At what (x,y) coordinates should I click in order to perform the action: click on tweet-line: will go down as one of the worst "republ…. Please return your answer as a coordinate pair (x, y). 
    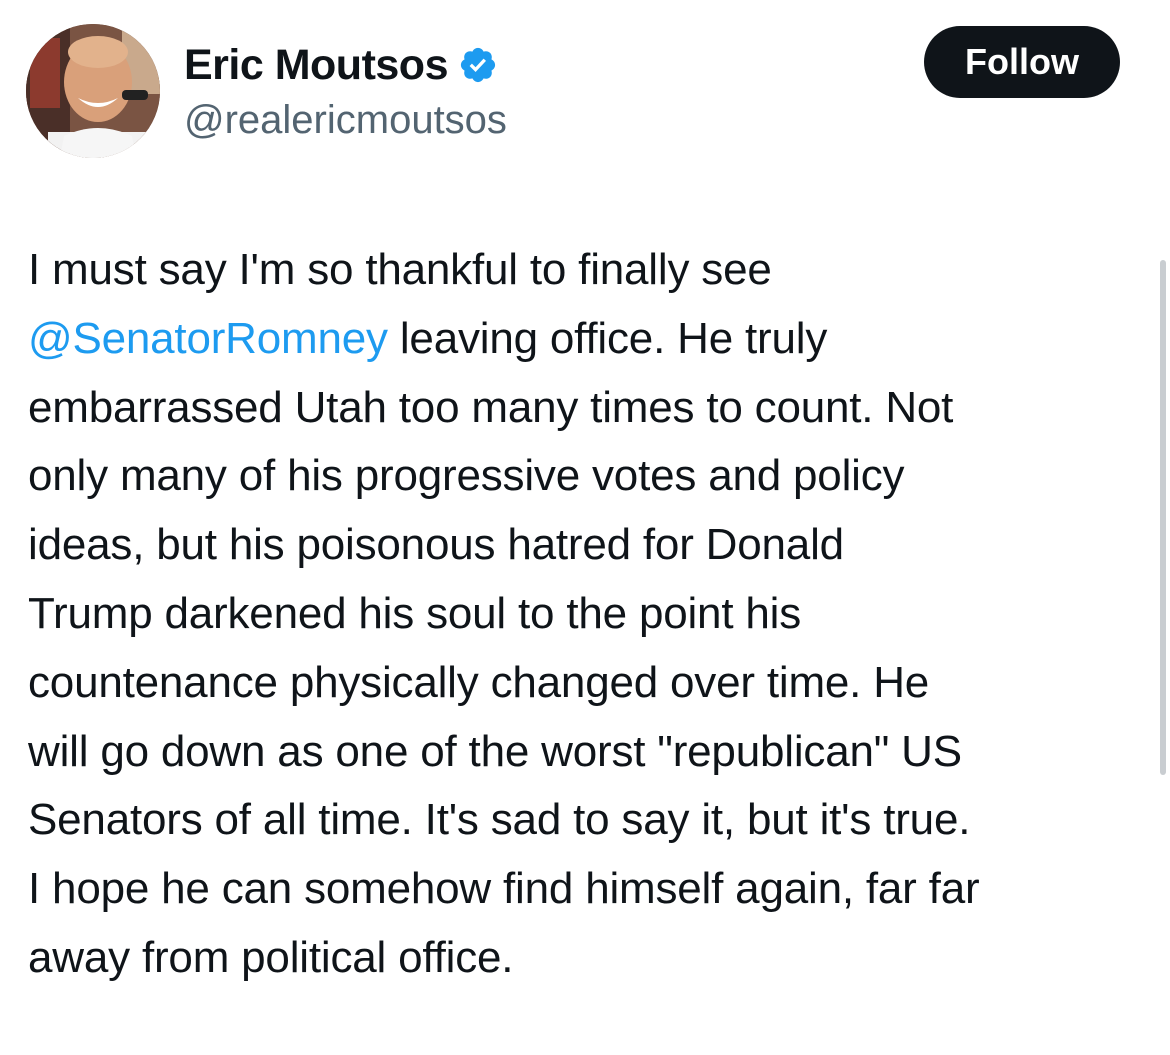
    Looking at the image, I should click on (588, 752).